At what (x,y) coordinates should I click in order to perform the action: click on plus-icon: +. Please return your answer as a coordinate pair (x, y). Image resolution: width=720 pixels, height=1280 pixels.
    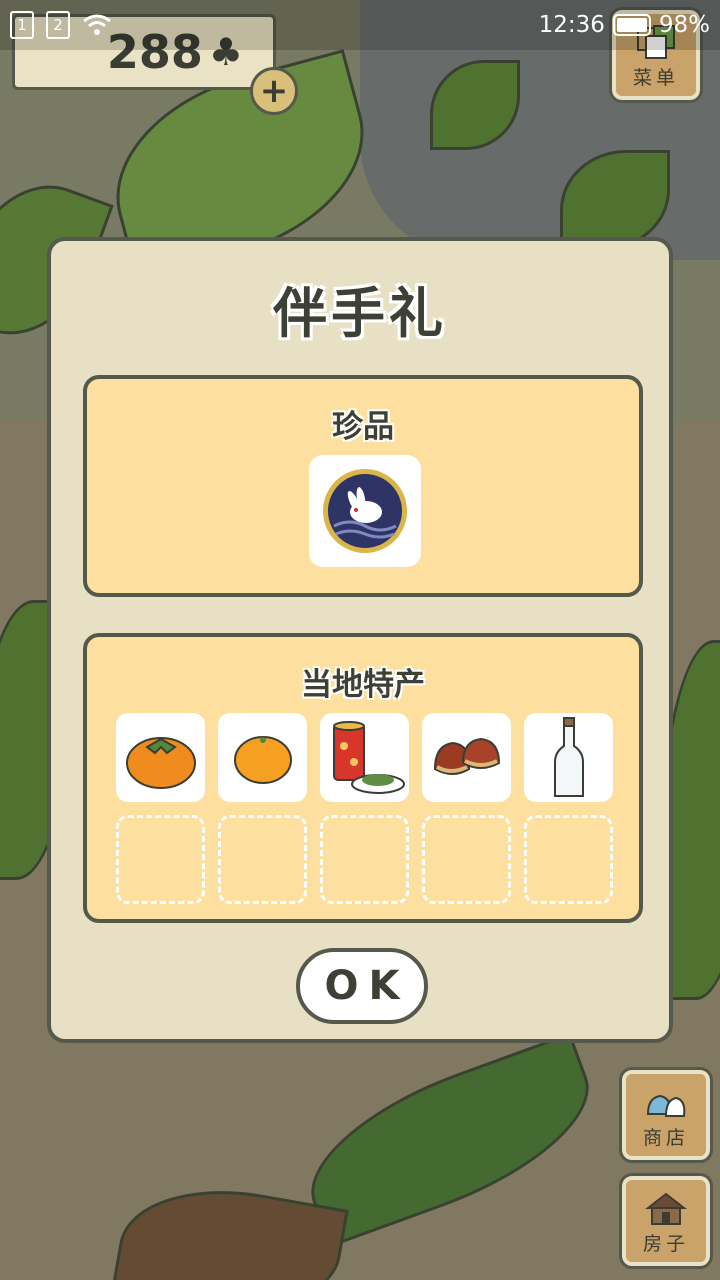
    Looking at the image, I should click on (274, 91).